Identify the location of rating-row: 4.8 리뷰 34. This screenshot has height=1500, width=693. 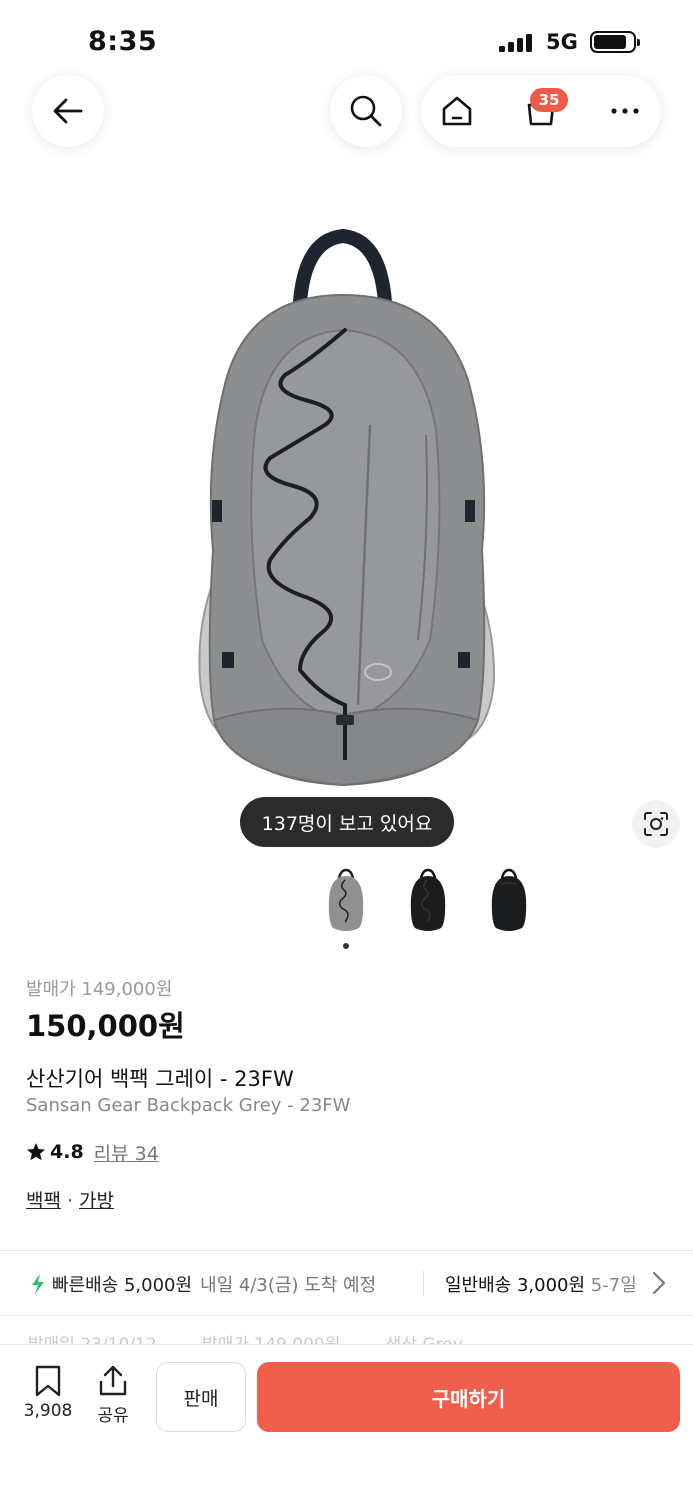
(92, 1152).